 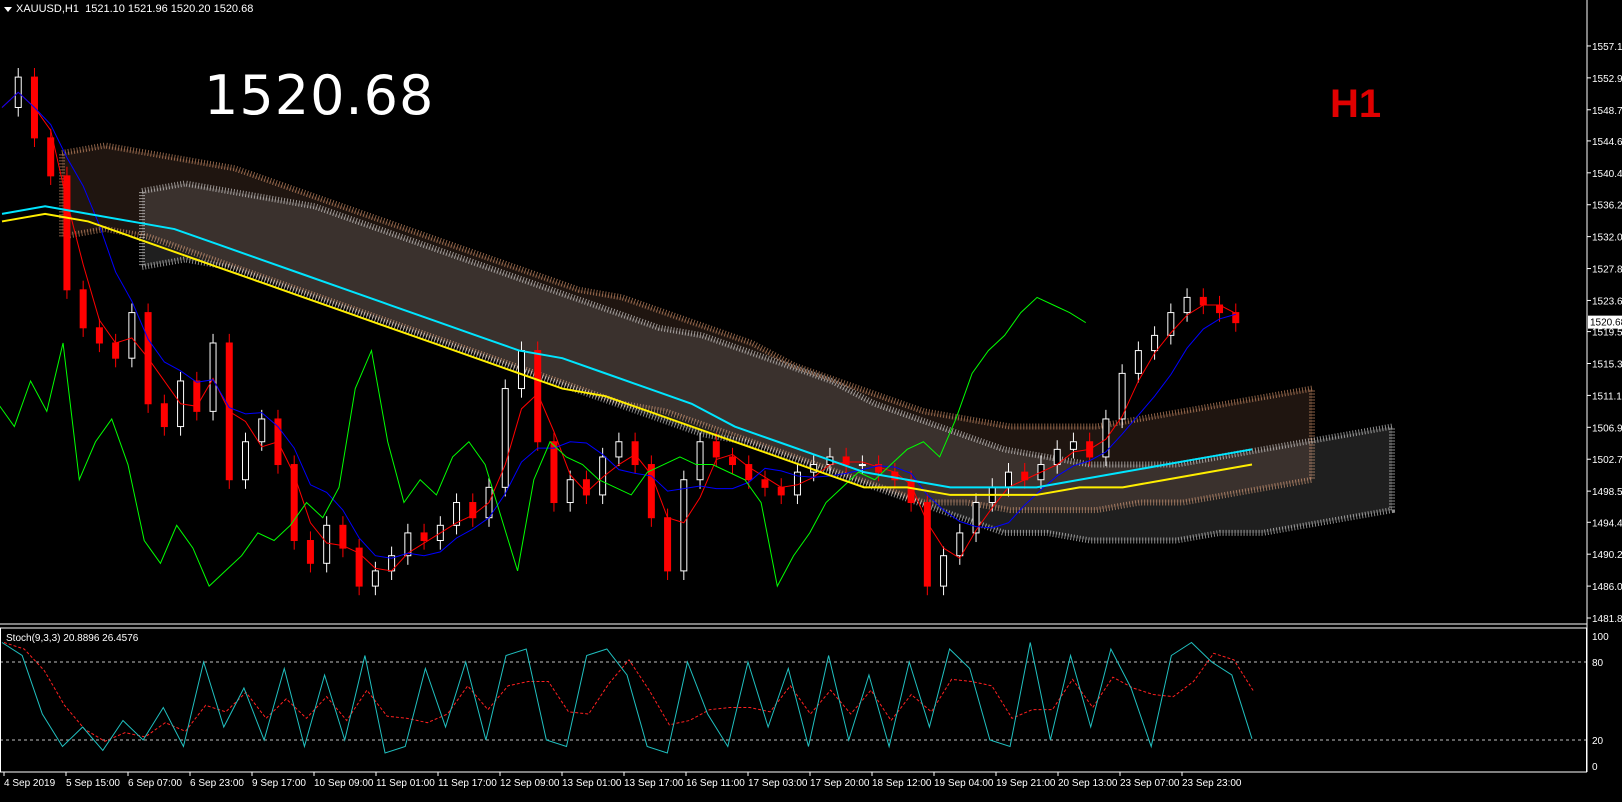 I want to click on current-price-overlay: 1520.68, so click(x=319, y=95).